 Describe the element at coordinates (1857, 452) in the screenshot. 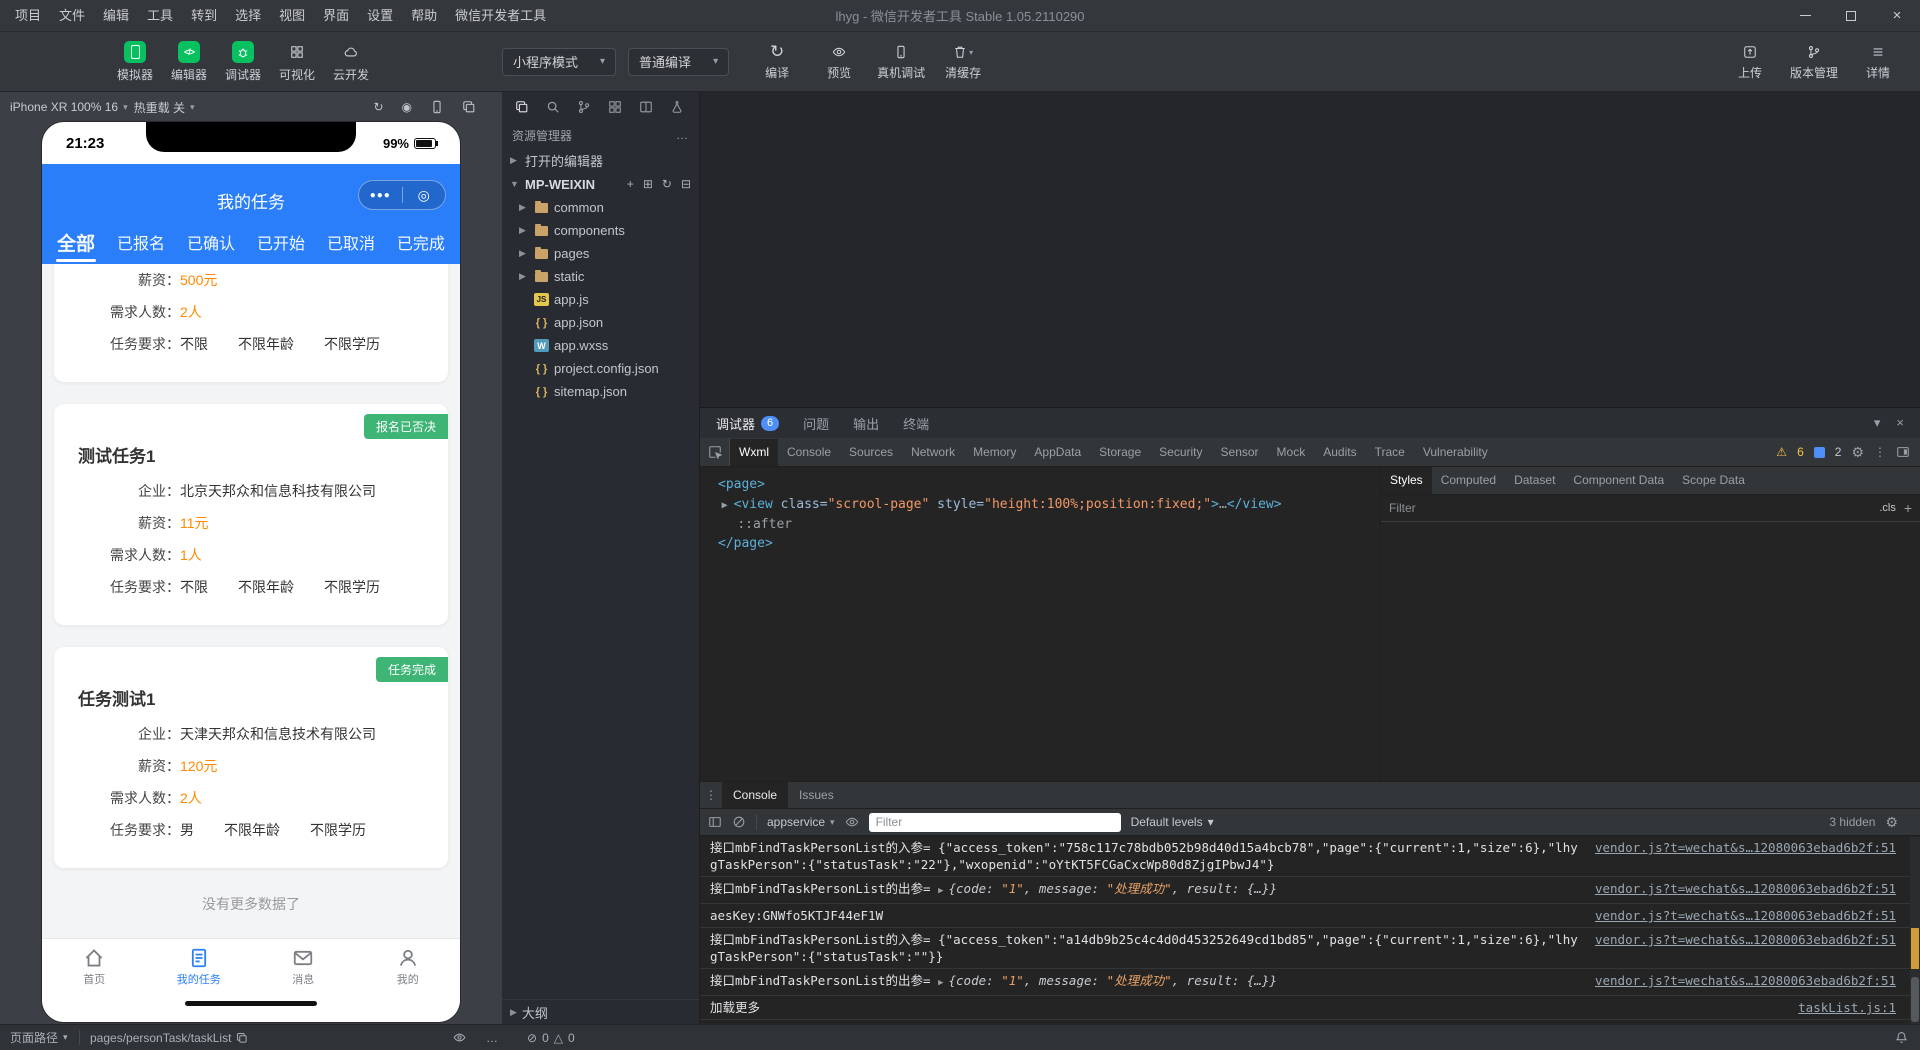

I see `devtools-settings-icon: ⚙` at that location.